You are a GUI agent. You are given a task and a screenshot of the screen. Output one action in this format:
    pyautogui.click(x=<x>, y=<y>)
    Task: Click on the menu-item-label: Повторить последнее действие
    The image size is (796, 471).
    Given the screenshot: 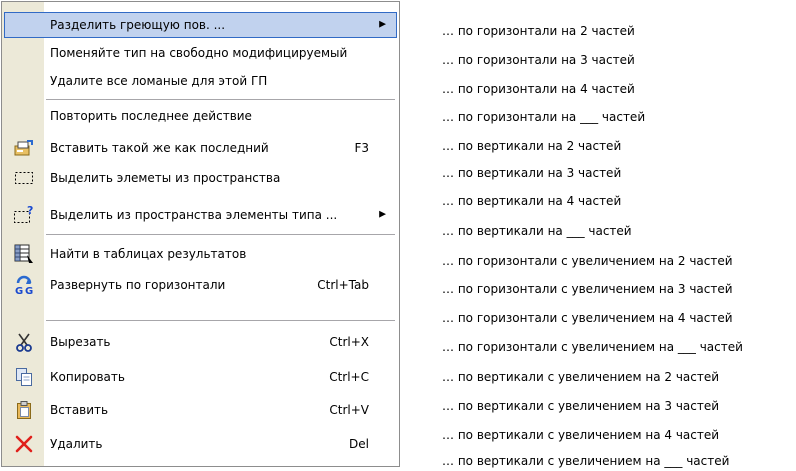 What is the action you would take?
    pyautogui.click(x=151, y=116)
    